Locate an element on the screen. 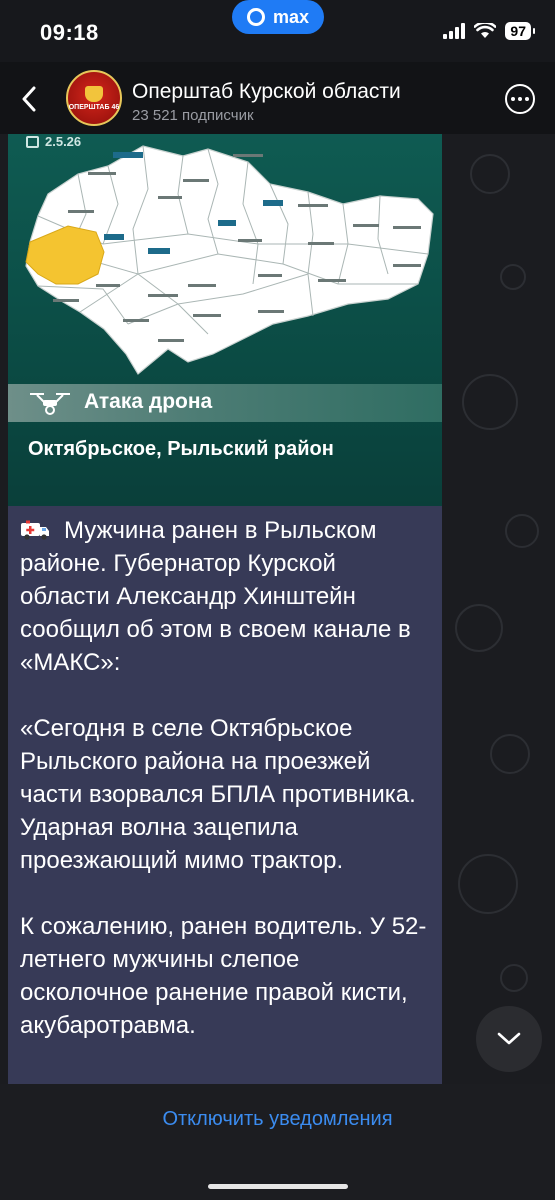 The width and height of the screenshot is (555, 1200). map-date-text: 2.5.26 is located at coordinates (63, 141).